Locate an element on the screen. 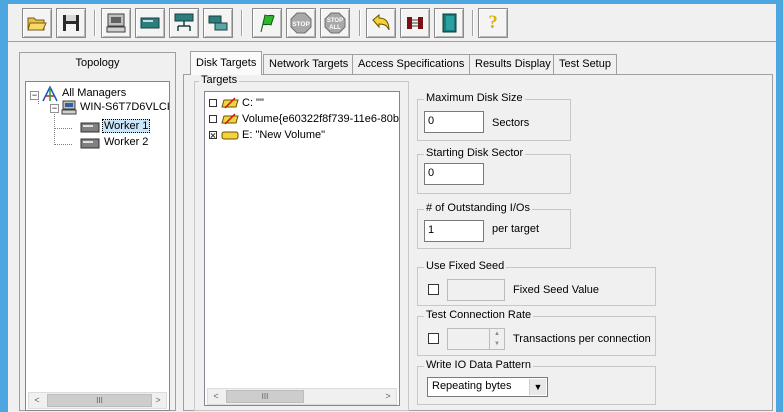  spin-up-icon: ▲ is located at coordinates (497, 334).